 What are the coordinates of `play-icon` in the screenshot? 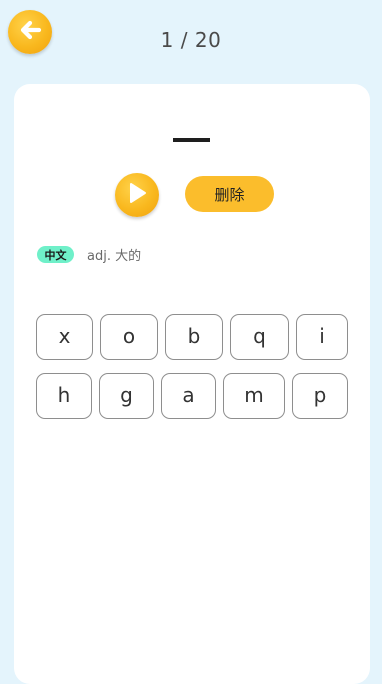 It's located at (137, 195).